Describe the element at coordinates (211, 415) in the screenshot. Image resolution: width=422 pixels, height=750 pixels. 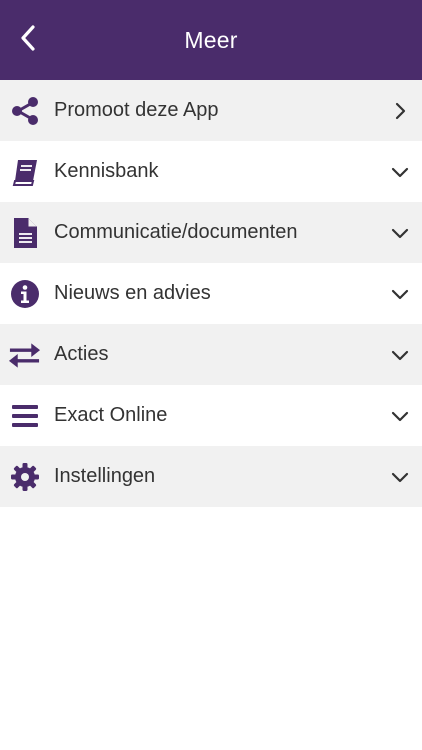
I see `menu-item-exact-online: Exact Online` at that location.